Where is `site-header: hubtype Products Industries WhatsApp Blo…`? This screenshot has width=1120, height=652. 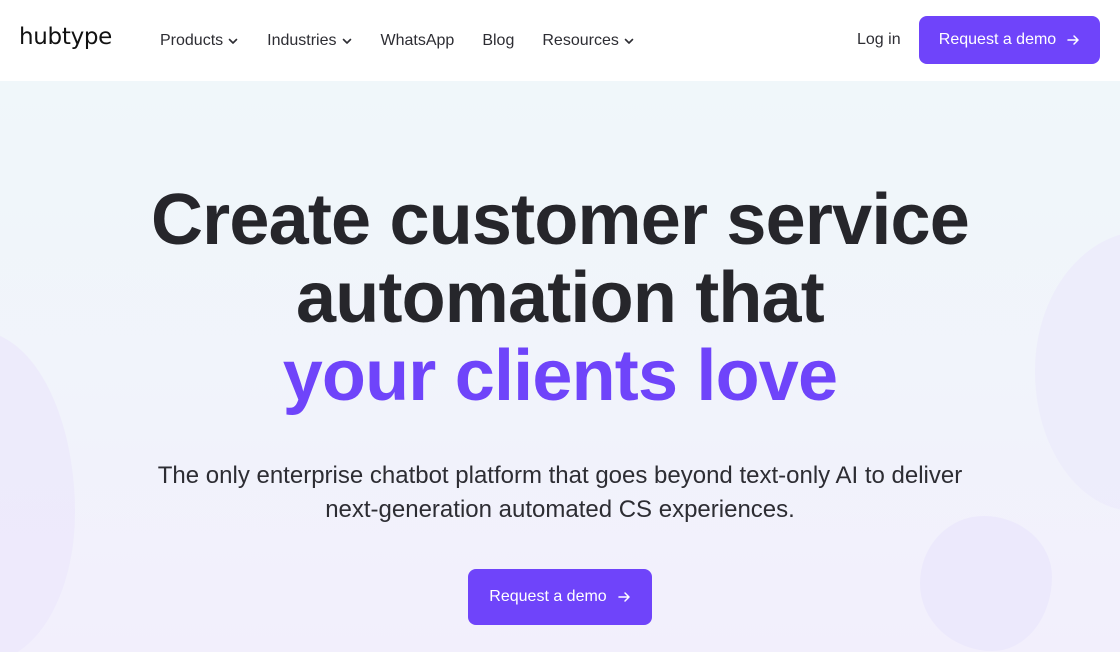 site-header: hubtype Products Industries WhatsApp Blo… is located at coordinates (560, 40).